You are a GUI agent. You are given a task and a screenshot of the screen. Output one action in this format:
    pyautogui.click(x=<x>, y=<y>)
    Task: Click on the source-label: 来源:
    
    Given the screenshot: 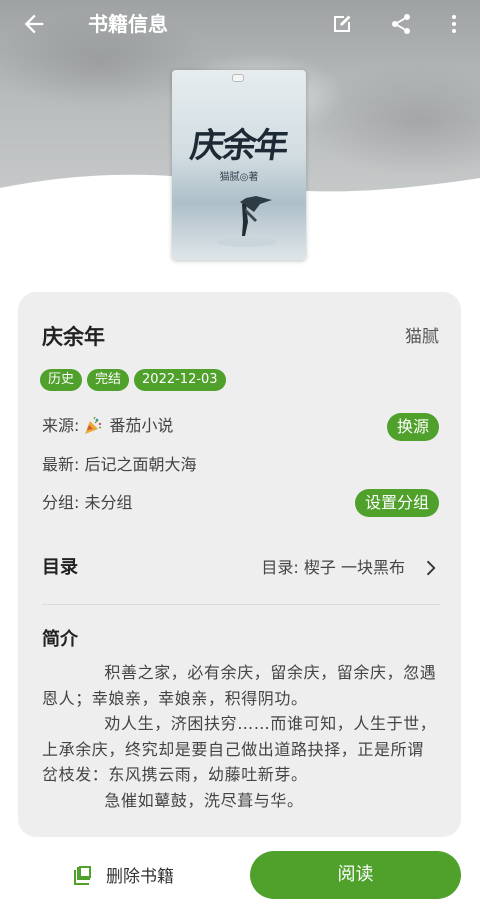 What is the action you would take?
    pyautogui.click(x=61, y=425)
    